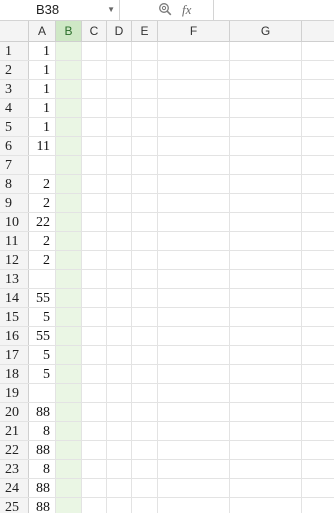  Describe the element at coordinates (14, 431) in the screenshot. I see `row-header: 21` at that location.